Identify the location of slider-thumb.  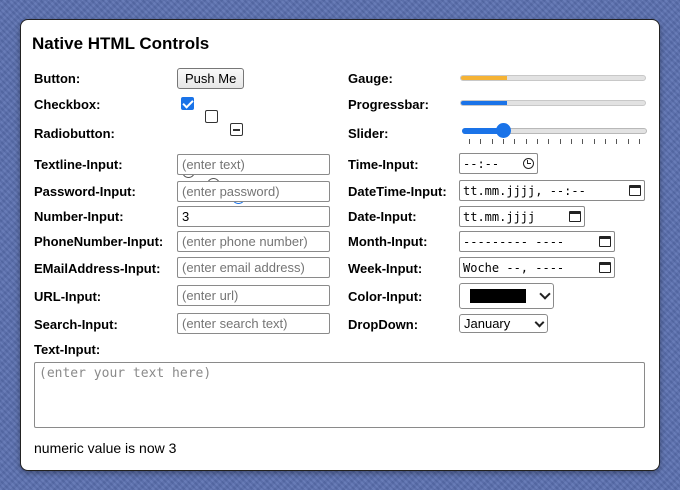
(503, 130).